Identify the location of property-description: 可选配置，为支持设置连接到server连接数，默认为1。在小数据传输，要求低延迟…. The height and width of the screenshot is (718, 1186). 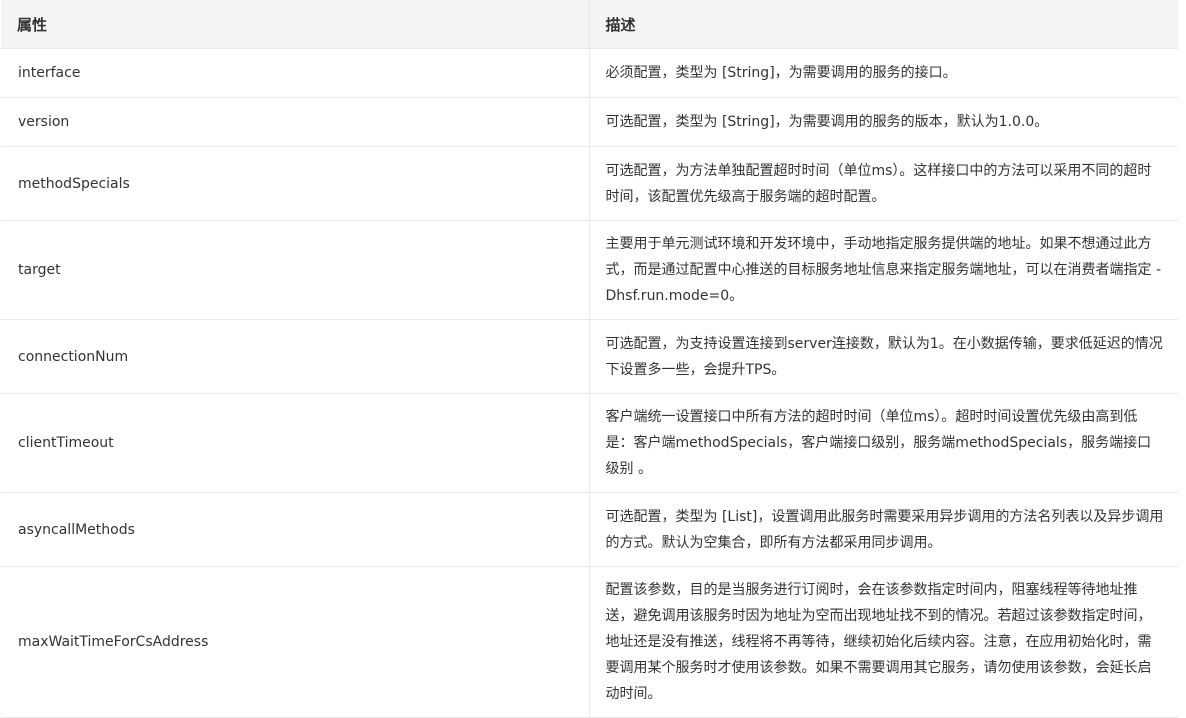
(883, 356).